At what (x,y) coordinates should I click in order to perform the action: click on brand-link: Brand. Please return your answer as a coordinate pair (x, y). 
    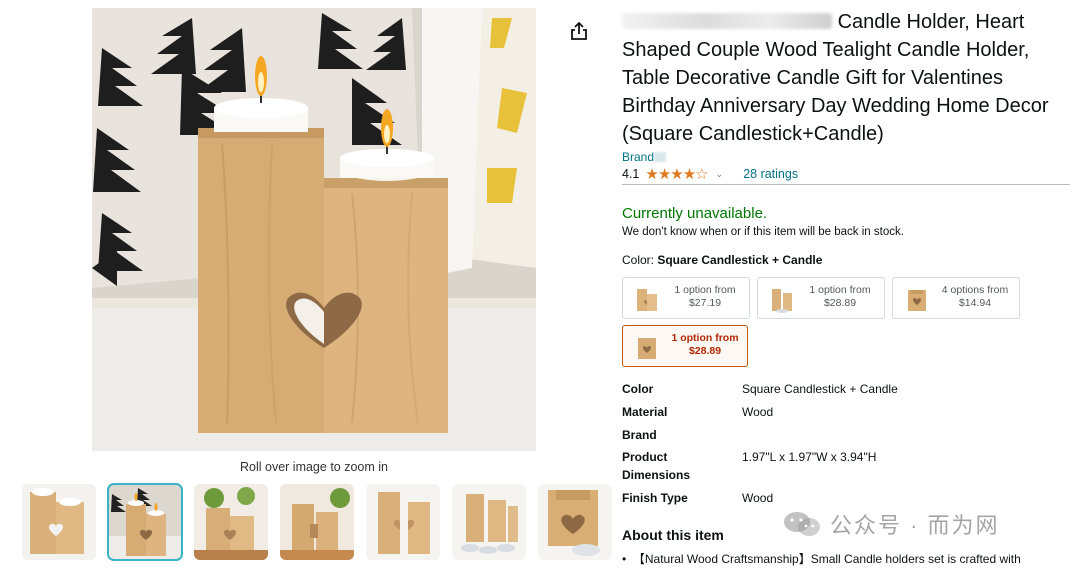
    Looking at the image, I should click on (644, 157).